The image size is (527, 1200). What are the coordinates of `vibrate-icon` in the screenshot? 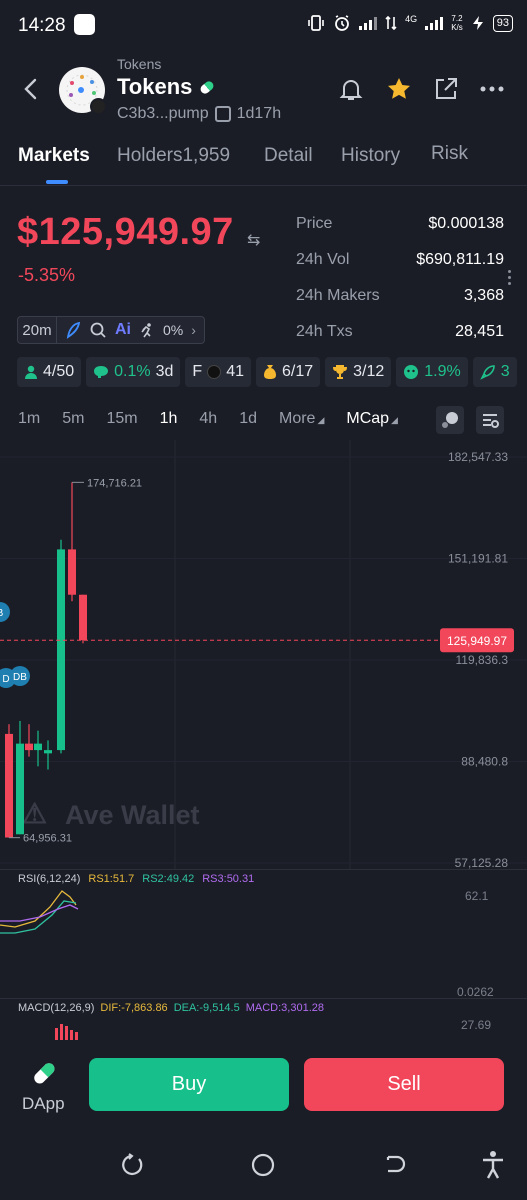 It's located at (316, 23).